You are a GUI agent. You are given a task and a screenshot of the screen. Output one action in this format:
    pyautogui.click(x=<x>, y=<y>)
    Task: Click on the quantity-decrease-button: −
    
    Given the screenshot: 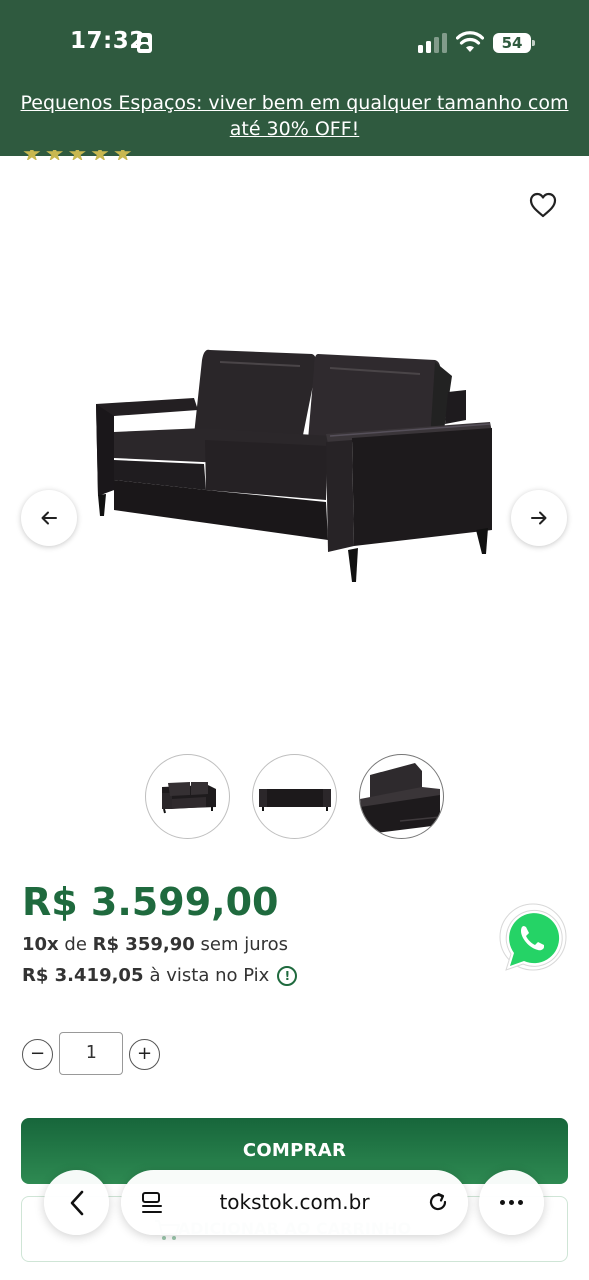 What is the action you would take?
    pyautogui.click(x=37, y=1054)
    